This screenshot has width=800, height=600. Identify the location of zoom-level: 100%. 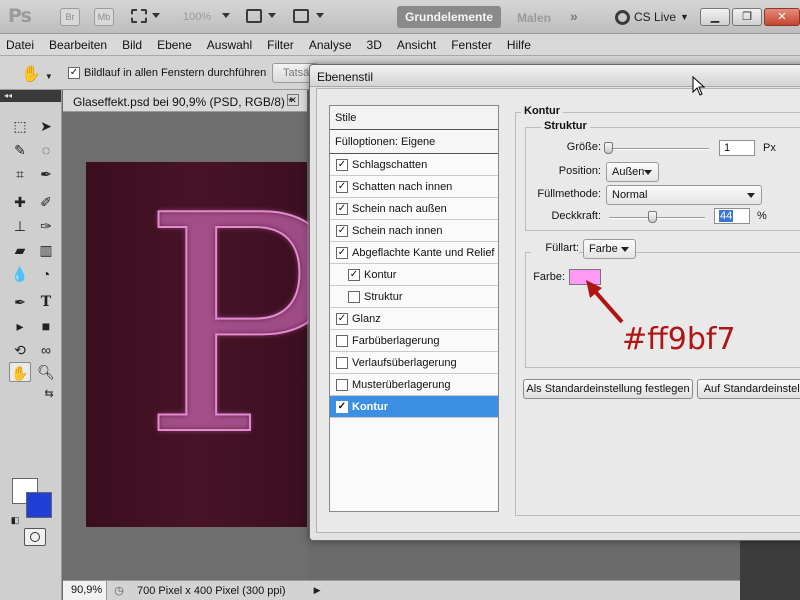
(197, 17).